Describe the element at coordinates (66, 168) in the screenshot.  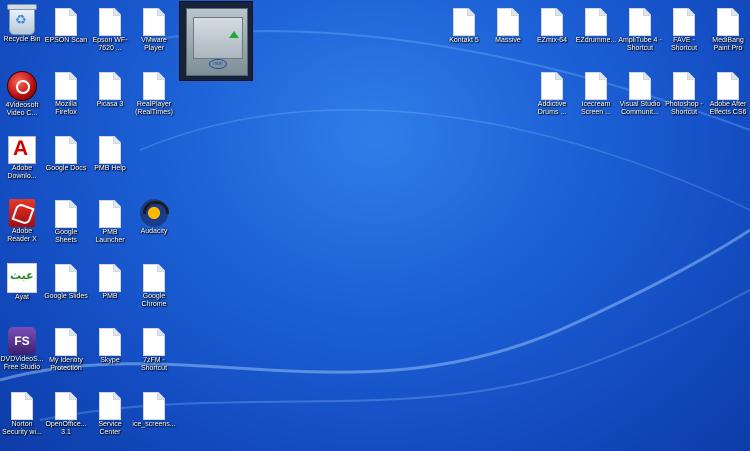
I see `icon-label: Google Docs` at that location.